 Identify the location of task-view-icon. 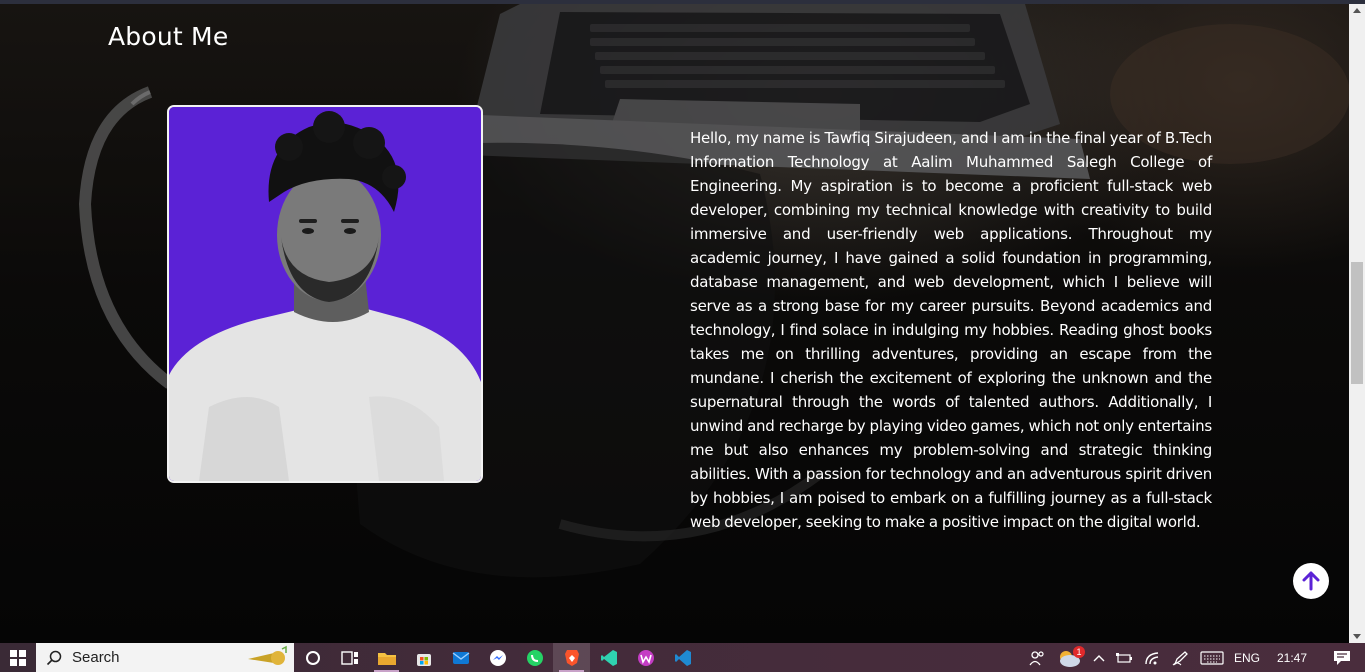
(349, 657).